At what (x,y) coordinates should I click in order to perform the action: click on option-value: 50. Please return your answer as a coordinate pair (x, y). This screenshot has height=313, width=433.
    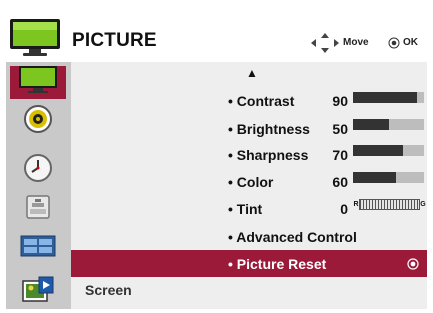
    Looking at the image, I should click on (340, 129).